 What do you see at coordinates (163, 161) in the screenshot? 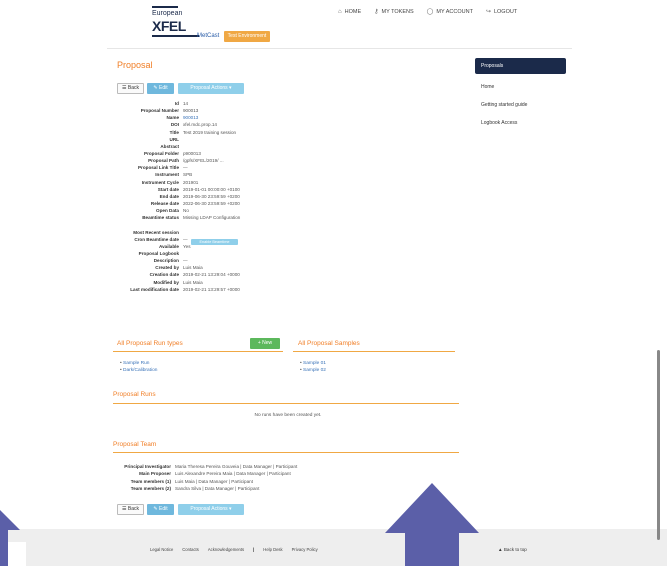
I see `detail-label: Proposal Path` at bounding box center [163, 161].